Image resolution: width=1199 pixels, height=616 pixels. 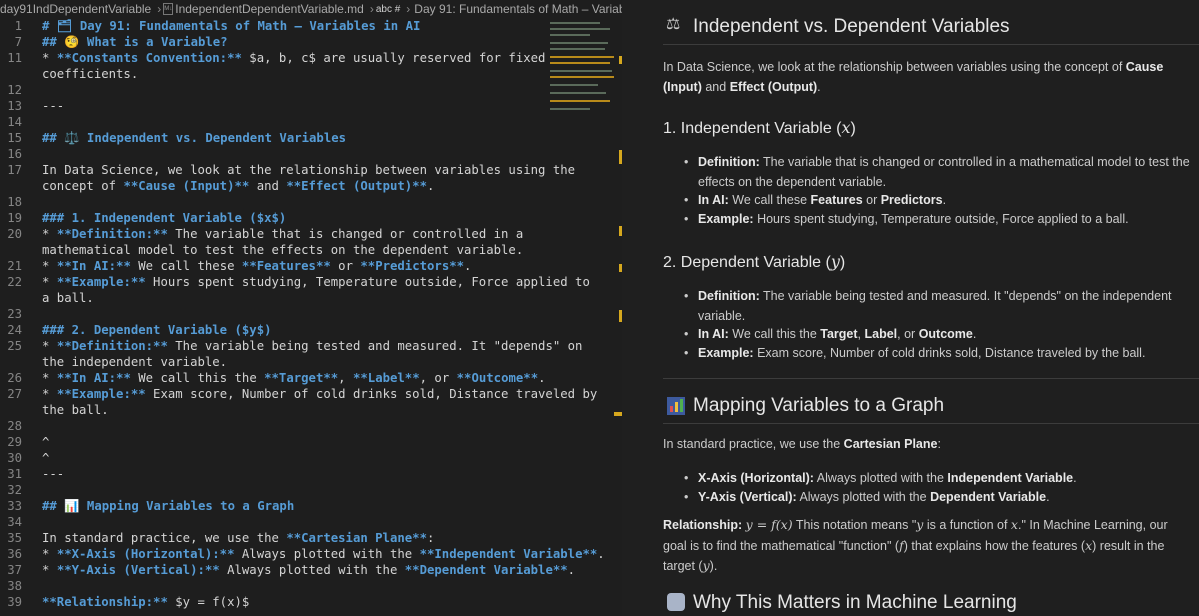 What do you see at coordinates (14, 602) in the screenshot?
I see `line-number: 39` at bounding box center [14, 602].